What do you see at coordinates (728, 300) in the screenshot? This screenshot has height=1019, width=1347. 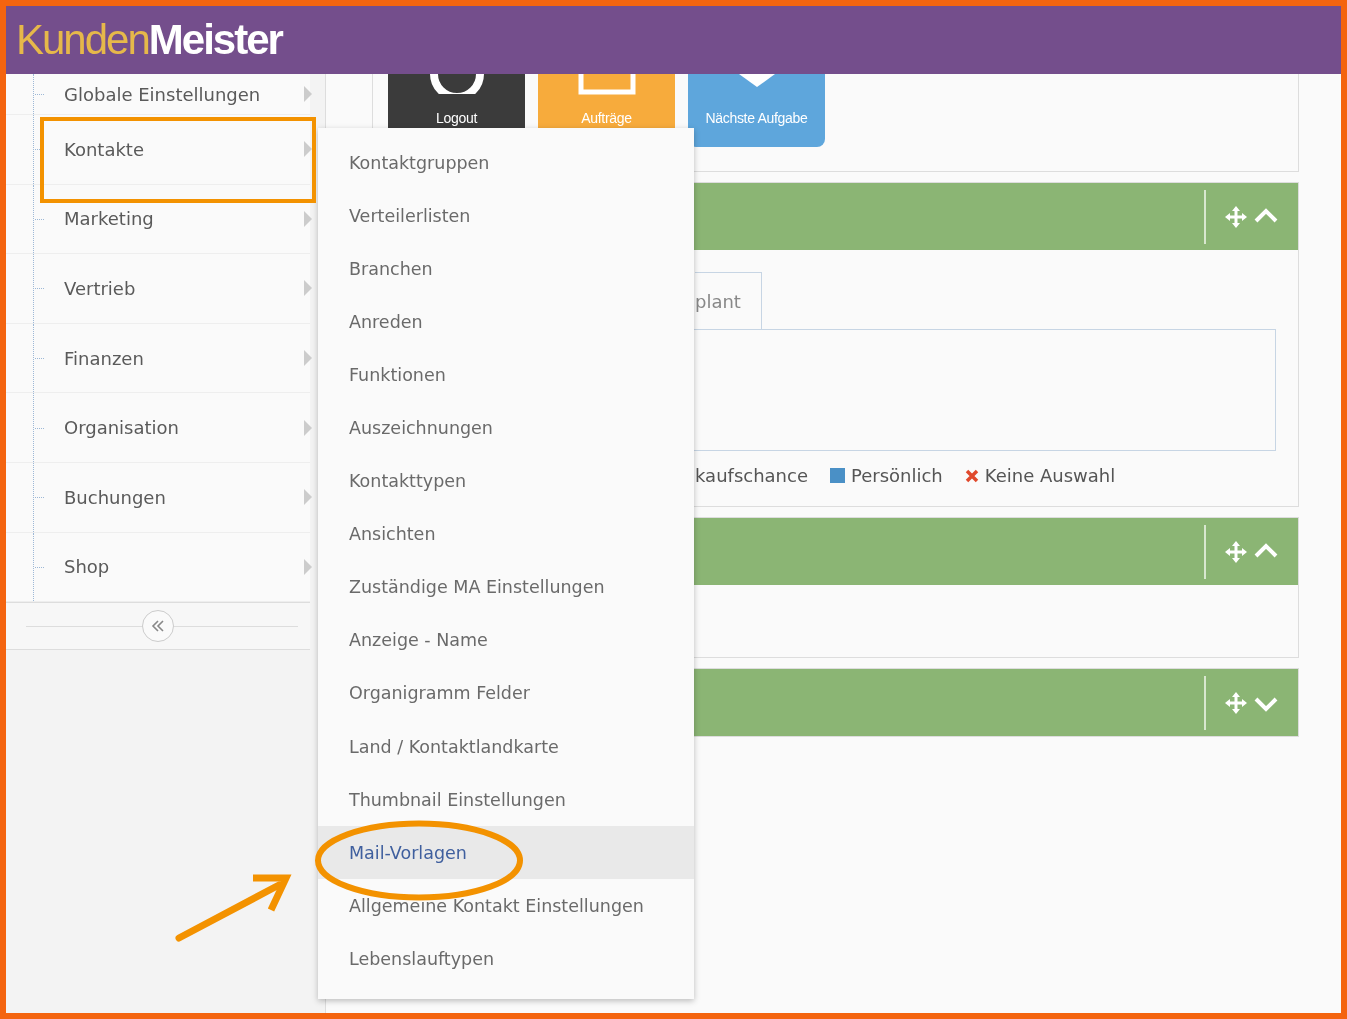 I see `tab: plant` at bounding box center [728, 300].